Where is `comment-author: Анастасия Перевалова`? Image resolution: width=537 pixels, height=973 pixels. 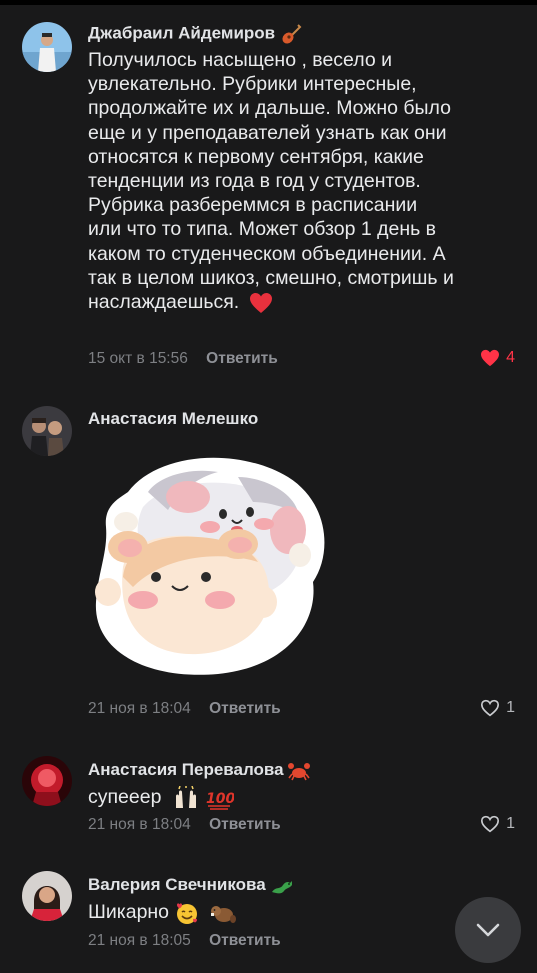
comment-author: Анастасия Перевалова is located at coordinates (199, 770).